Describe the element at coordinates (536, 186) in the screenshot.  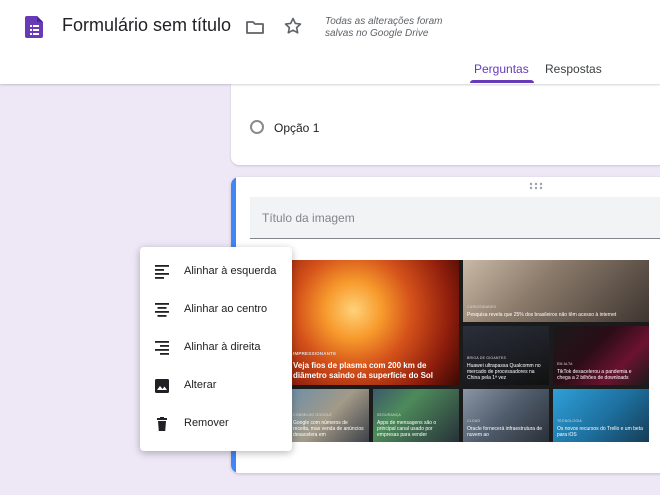
I see `drag-handle-icon` at that location.